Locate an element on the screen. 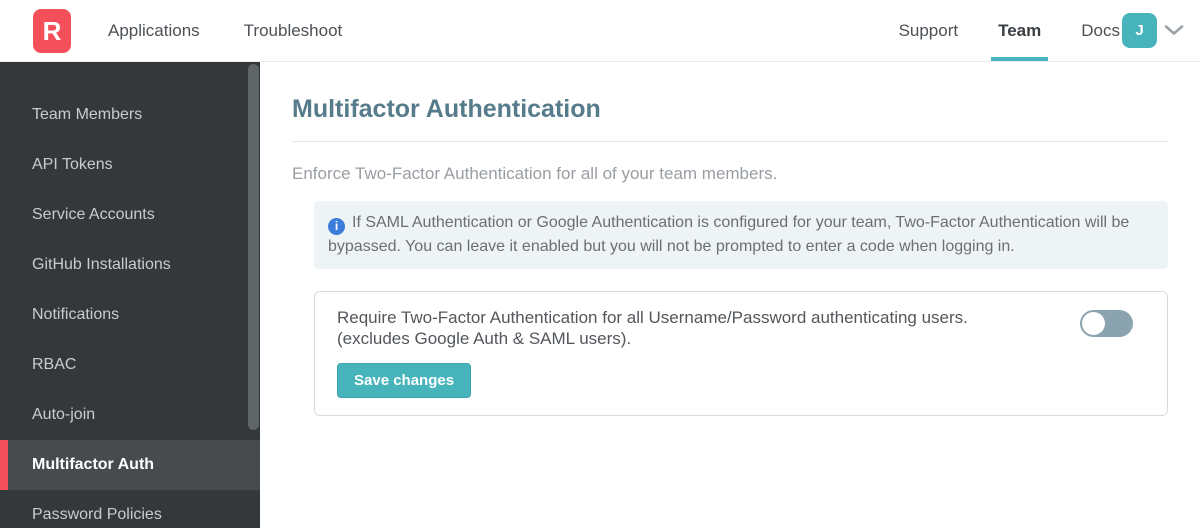 The height and width of the screenshot is (528, 1200). user-avatar: J is located at coordinates (1139, 30).